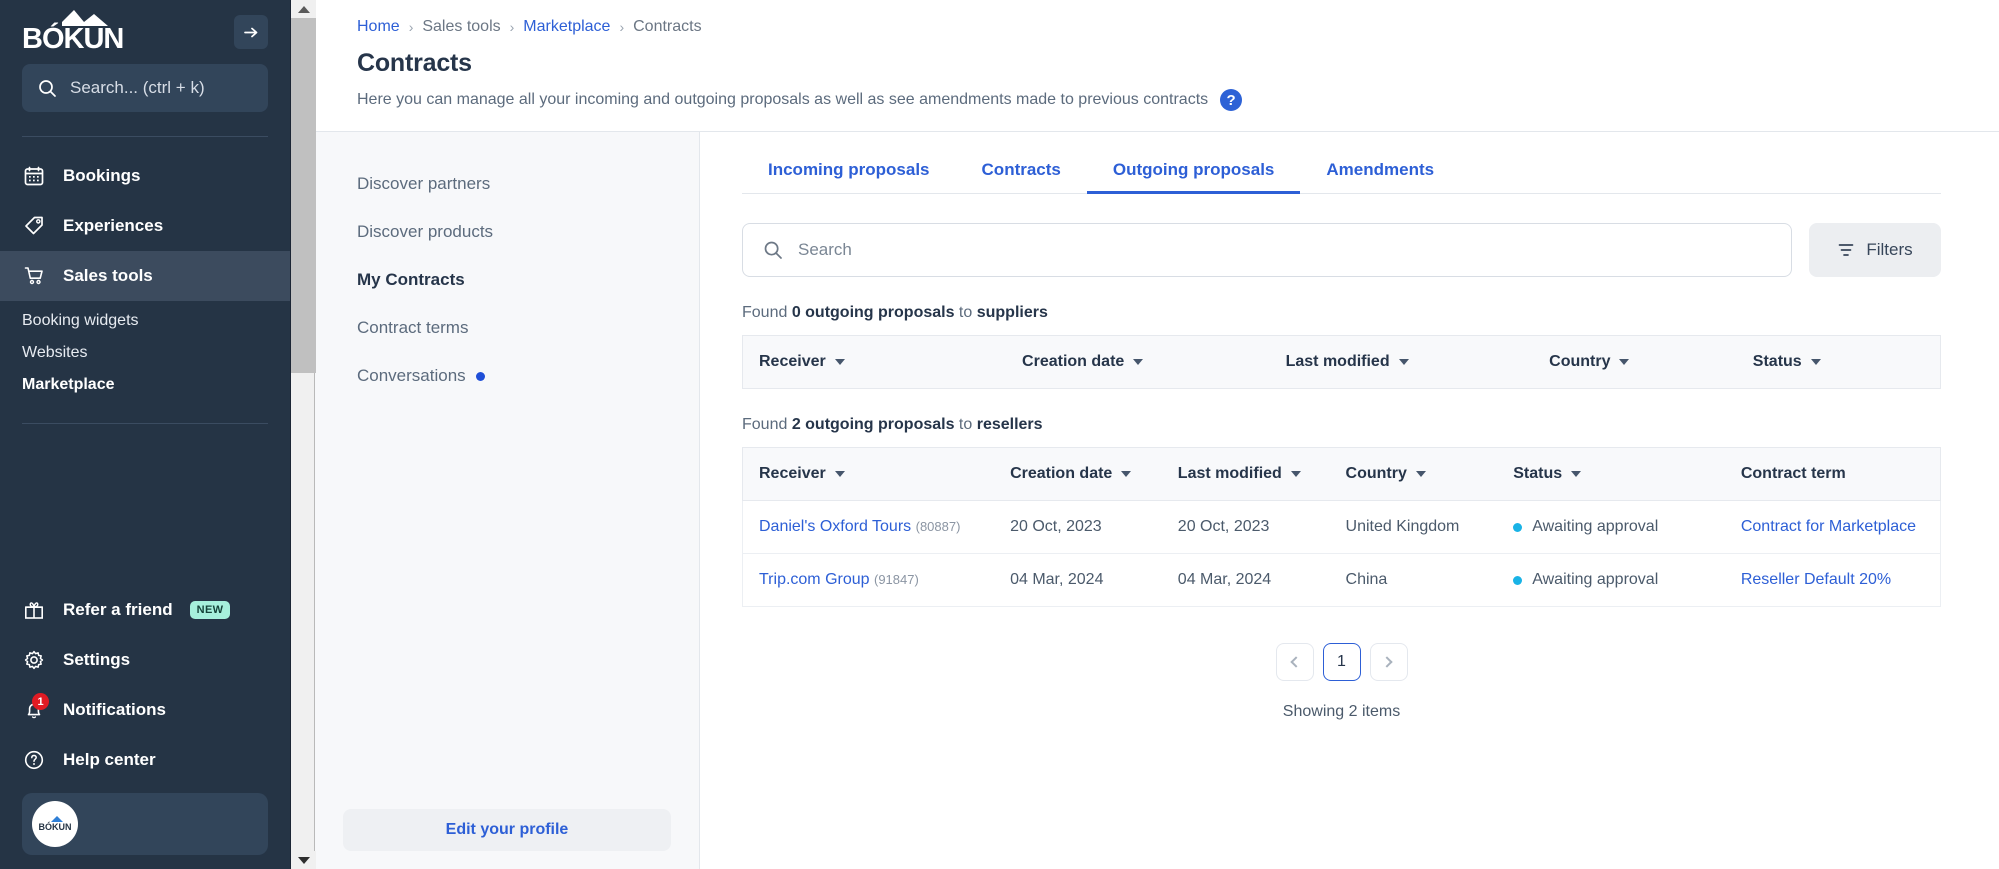 Image resolution: width=1999 pixels, height=869 pixels. I want to click on arrow-right-icon, so click(250, 32).